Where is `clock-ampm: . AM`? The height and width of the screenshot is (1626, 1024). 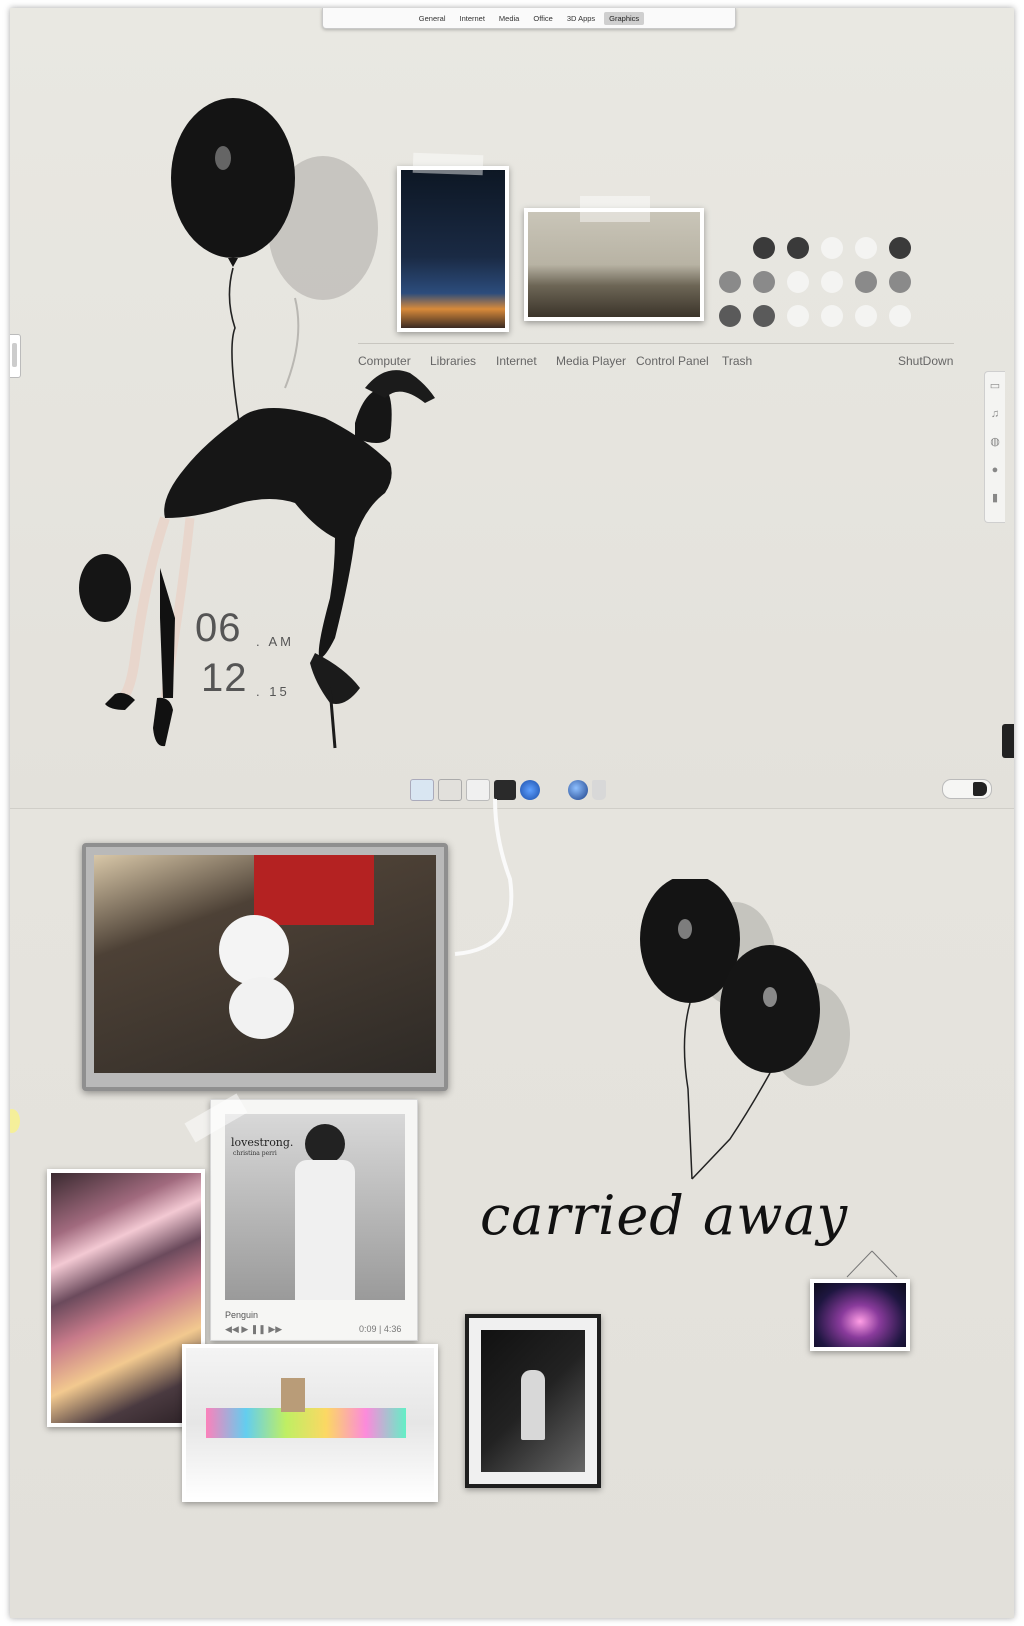
clock-ampm: . AM is located at coordinates (275, 641).